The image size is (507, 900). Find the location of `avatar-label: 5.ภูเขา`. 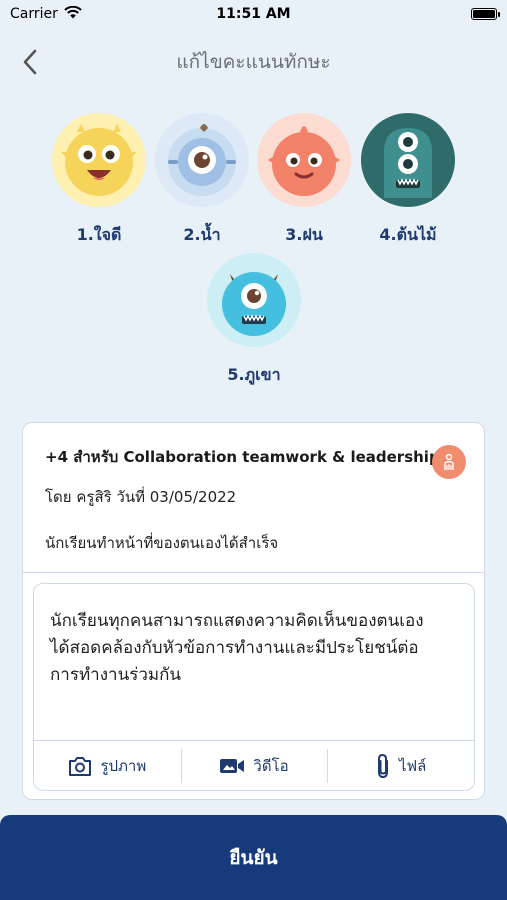

avatar-label: 5.ภูเขา is located at coordinates (254, 374).